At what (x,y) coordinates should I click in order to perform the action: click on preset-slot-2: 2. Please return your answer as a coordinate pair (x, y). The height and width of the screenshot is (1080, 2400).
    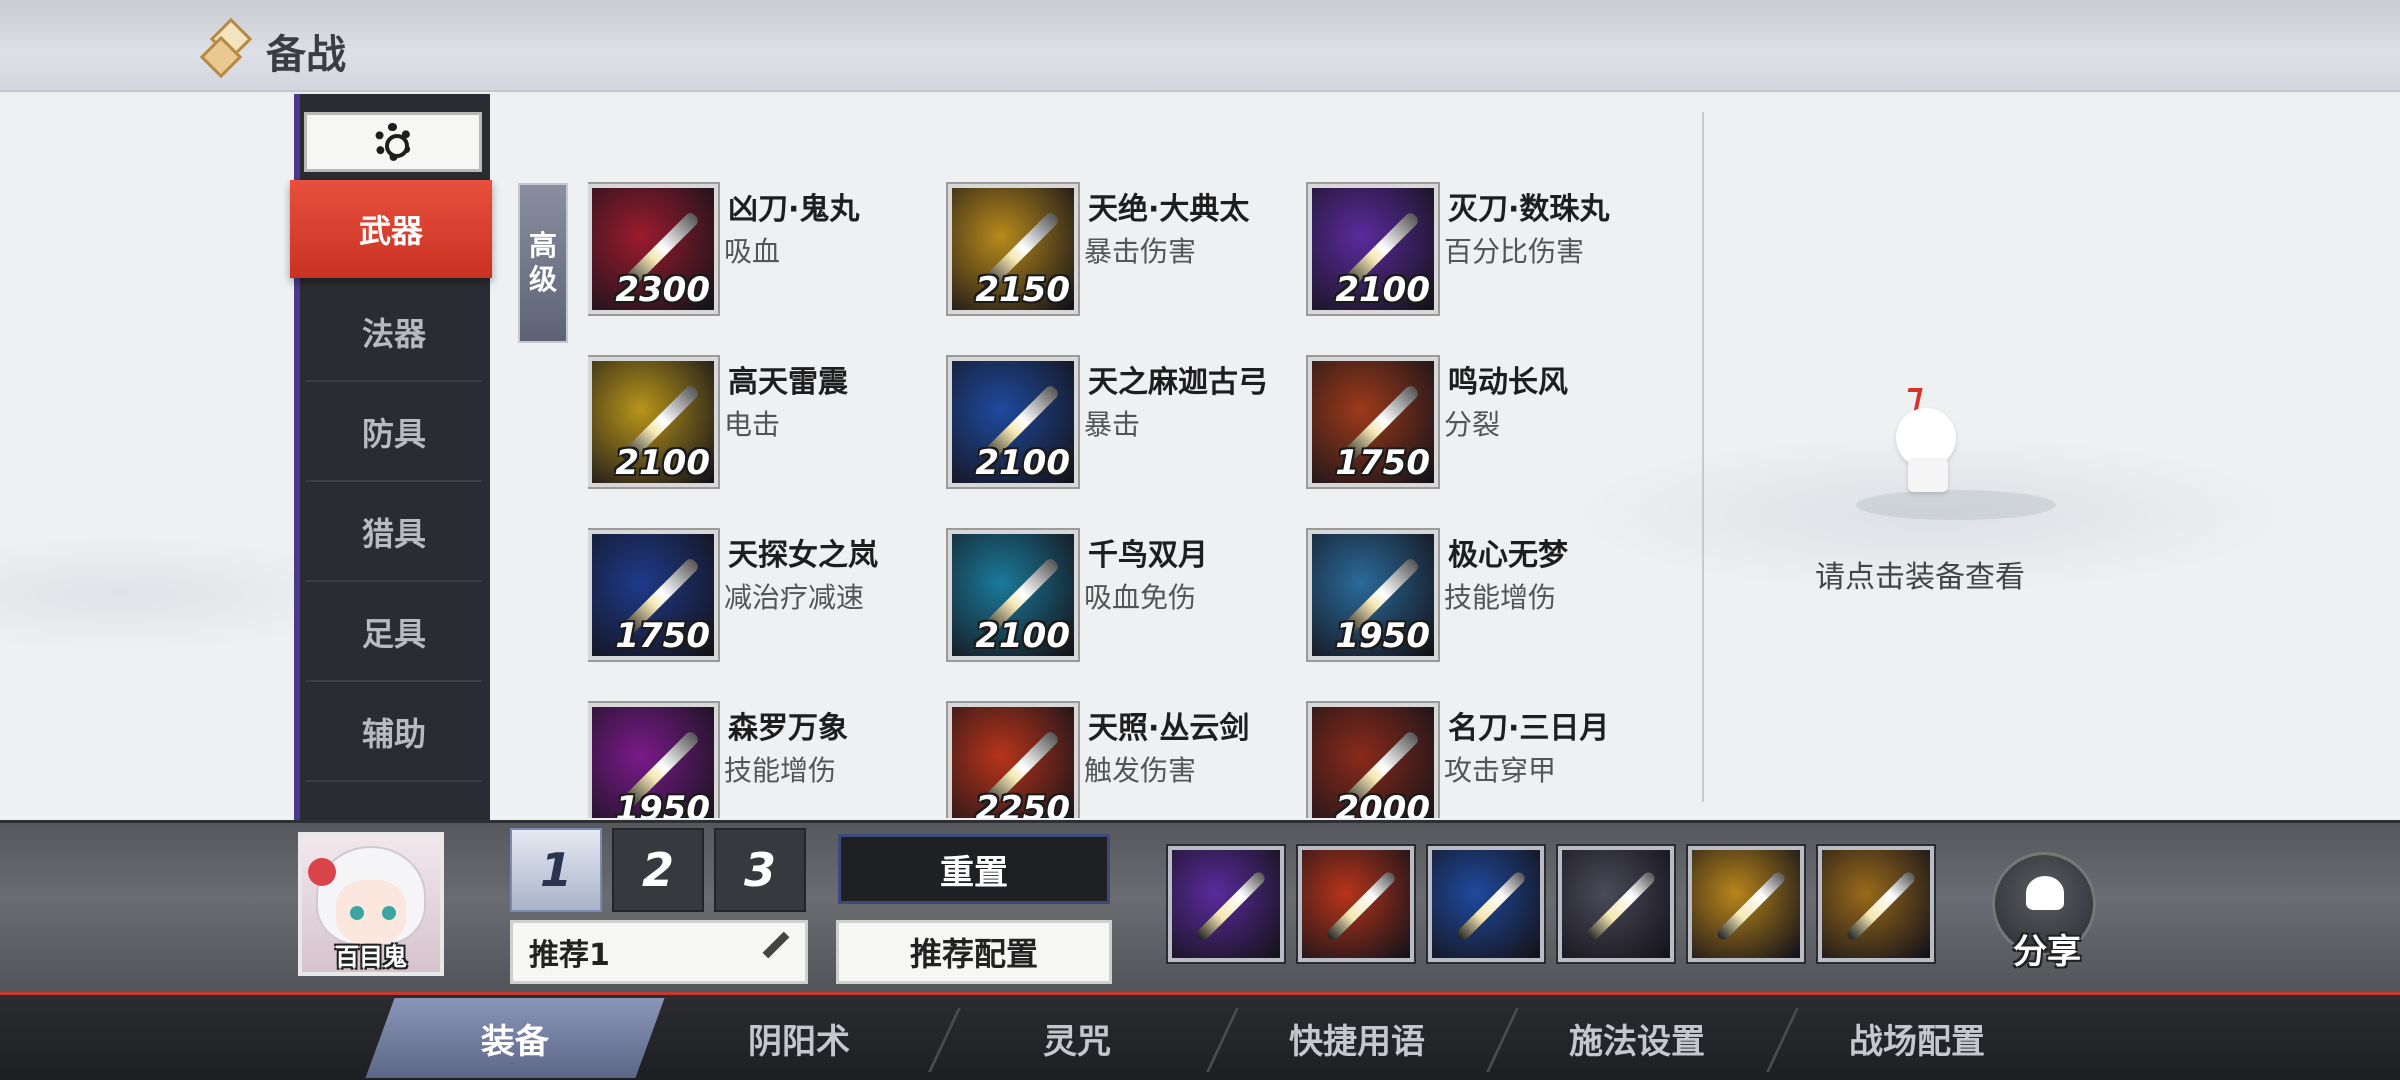
    Looking at the image, I should click on (658, 870).